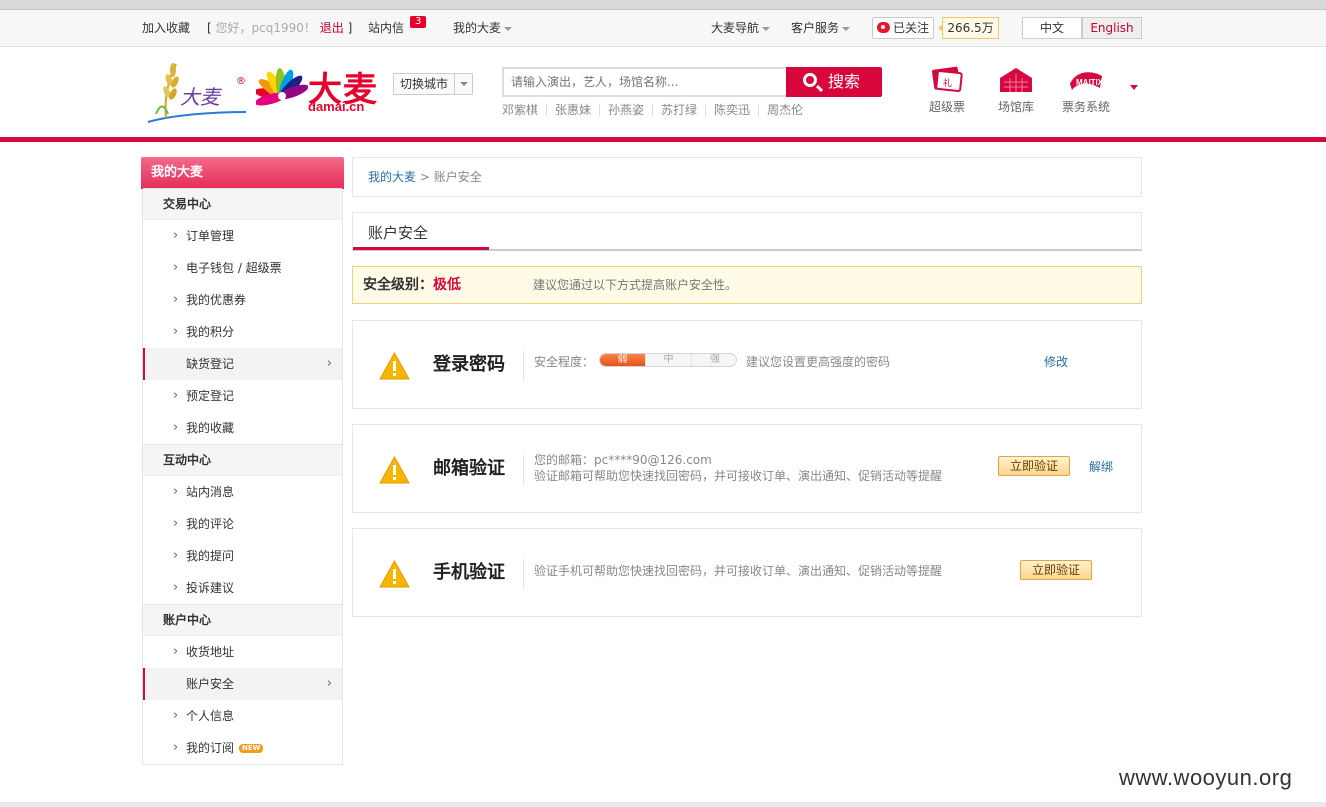 Image resolution: width=1326 pixels, height=807 pixels. I want to click on inbox-count-badge: 3, so click(418, 22).